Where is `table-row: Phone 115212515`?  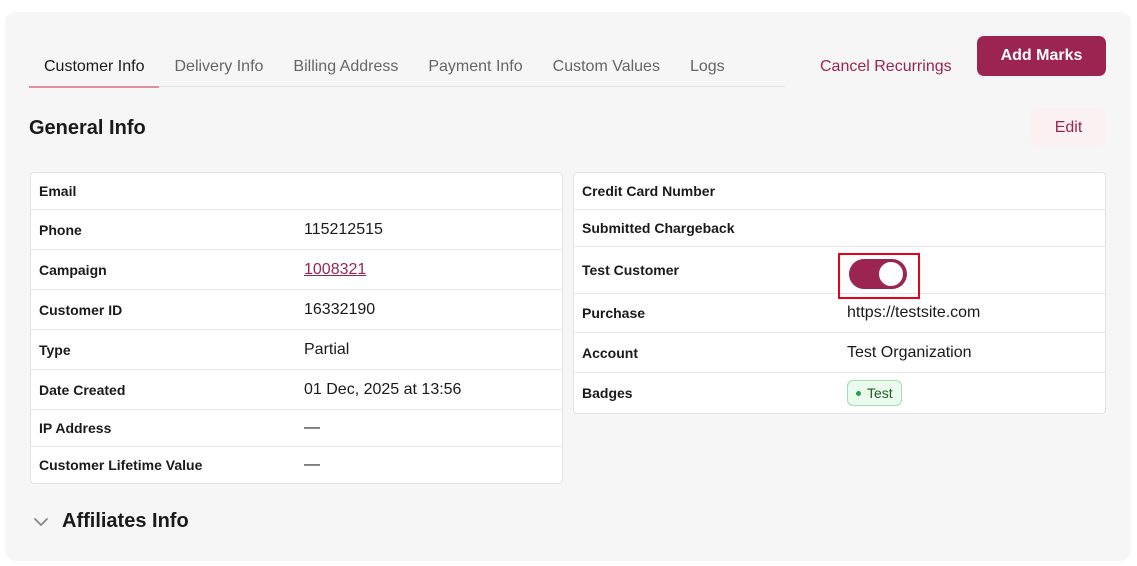 table-row: Phone 115212515 is located at coordinates (296, 230).